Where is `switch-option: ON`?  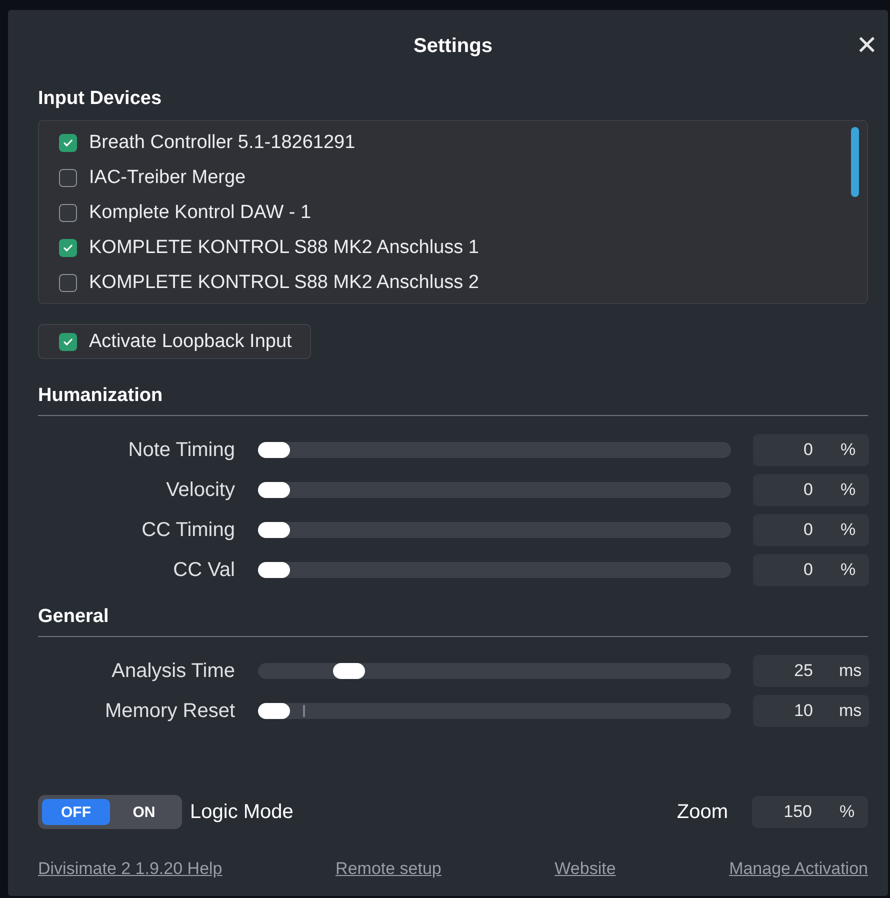
switch-option: ON is located at coordinates (144, 812).